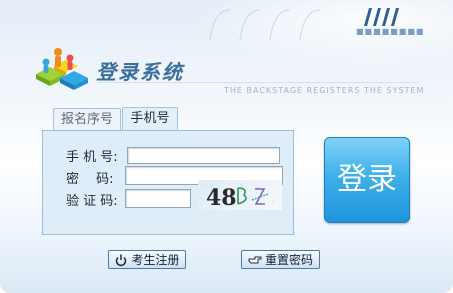 This screenshot has height=293, width=453. Describe the element at coordinates (324, 90) in the screenshot. I see `page-subtitle: THE BACKSTAGE REGISTERS THE SYSTEM` at that location.